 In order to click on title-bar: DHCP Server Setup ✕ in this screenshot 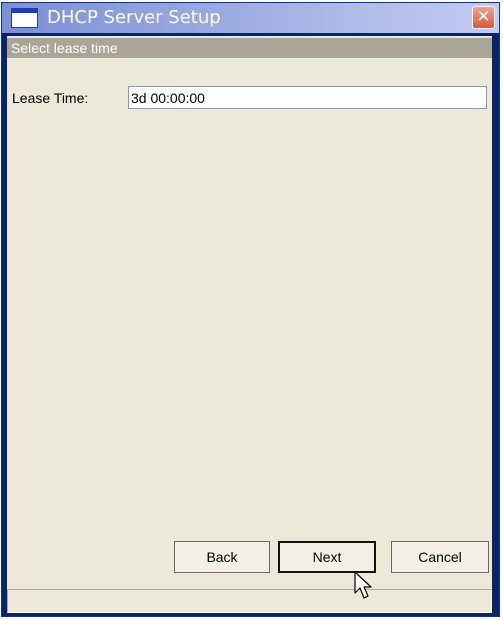, I will do `click(250, 18)`.